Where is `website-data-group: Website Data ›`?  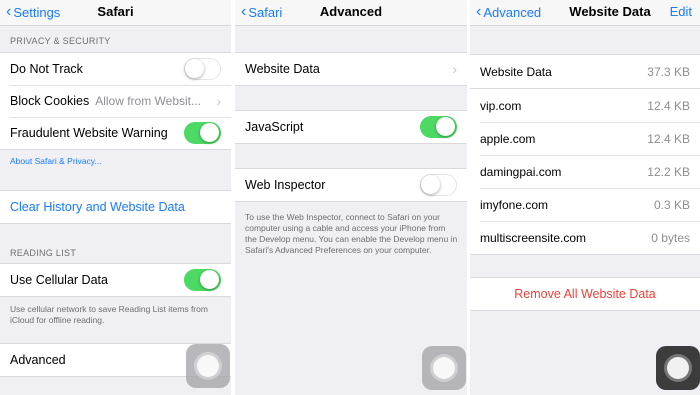
website-data-group: Website Data › is located at coordinates (351, 69).